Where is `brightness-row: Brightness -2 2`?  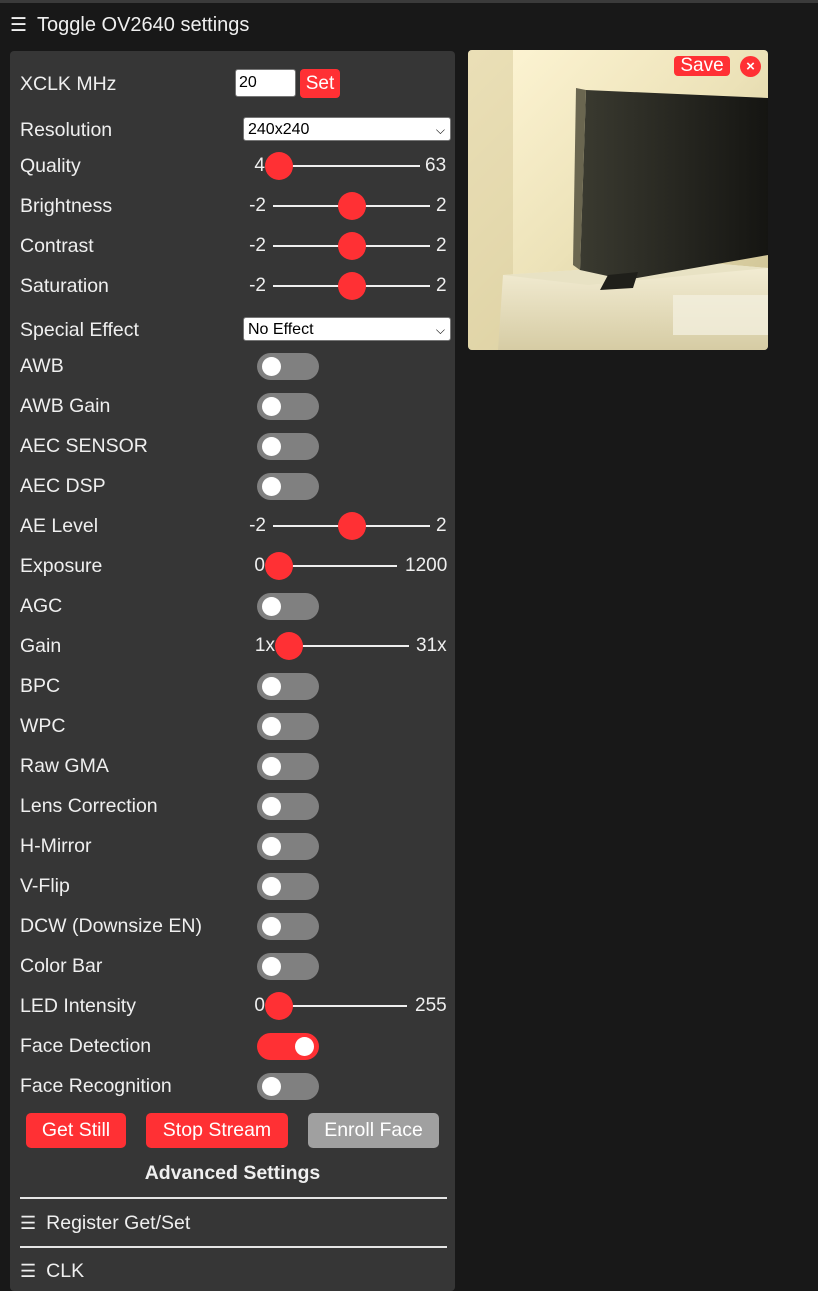
brightness-row: Brightness -2 2 is located at coordinates (233, 209).